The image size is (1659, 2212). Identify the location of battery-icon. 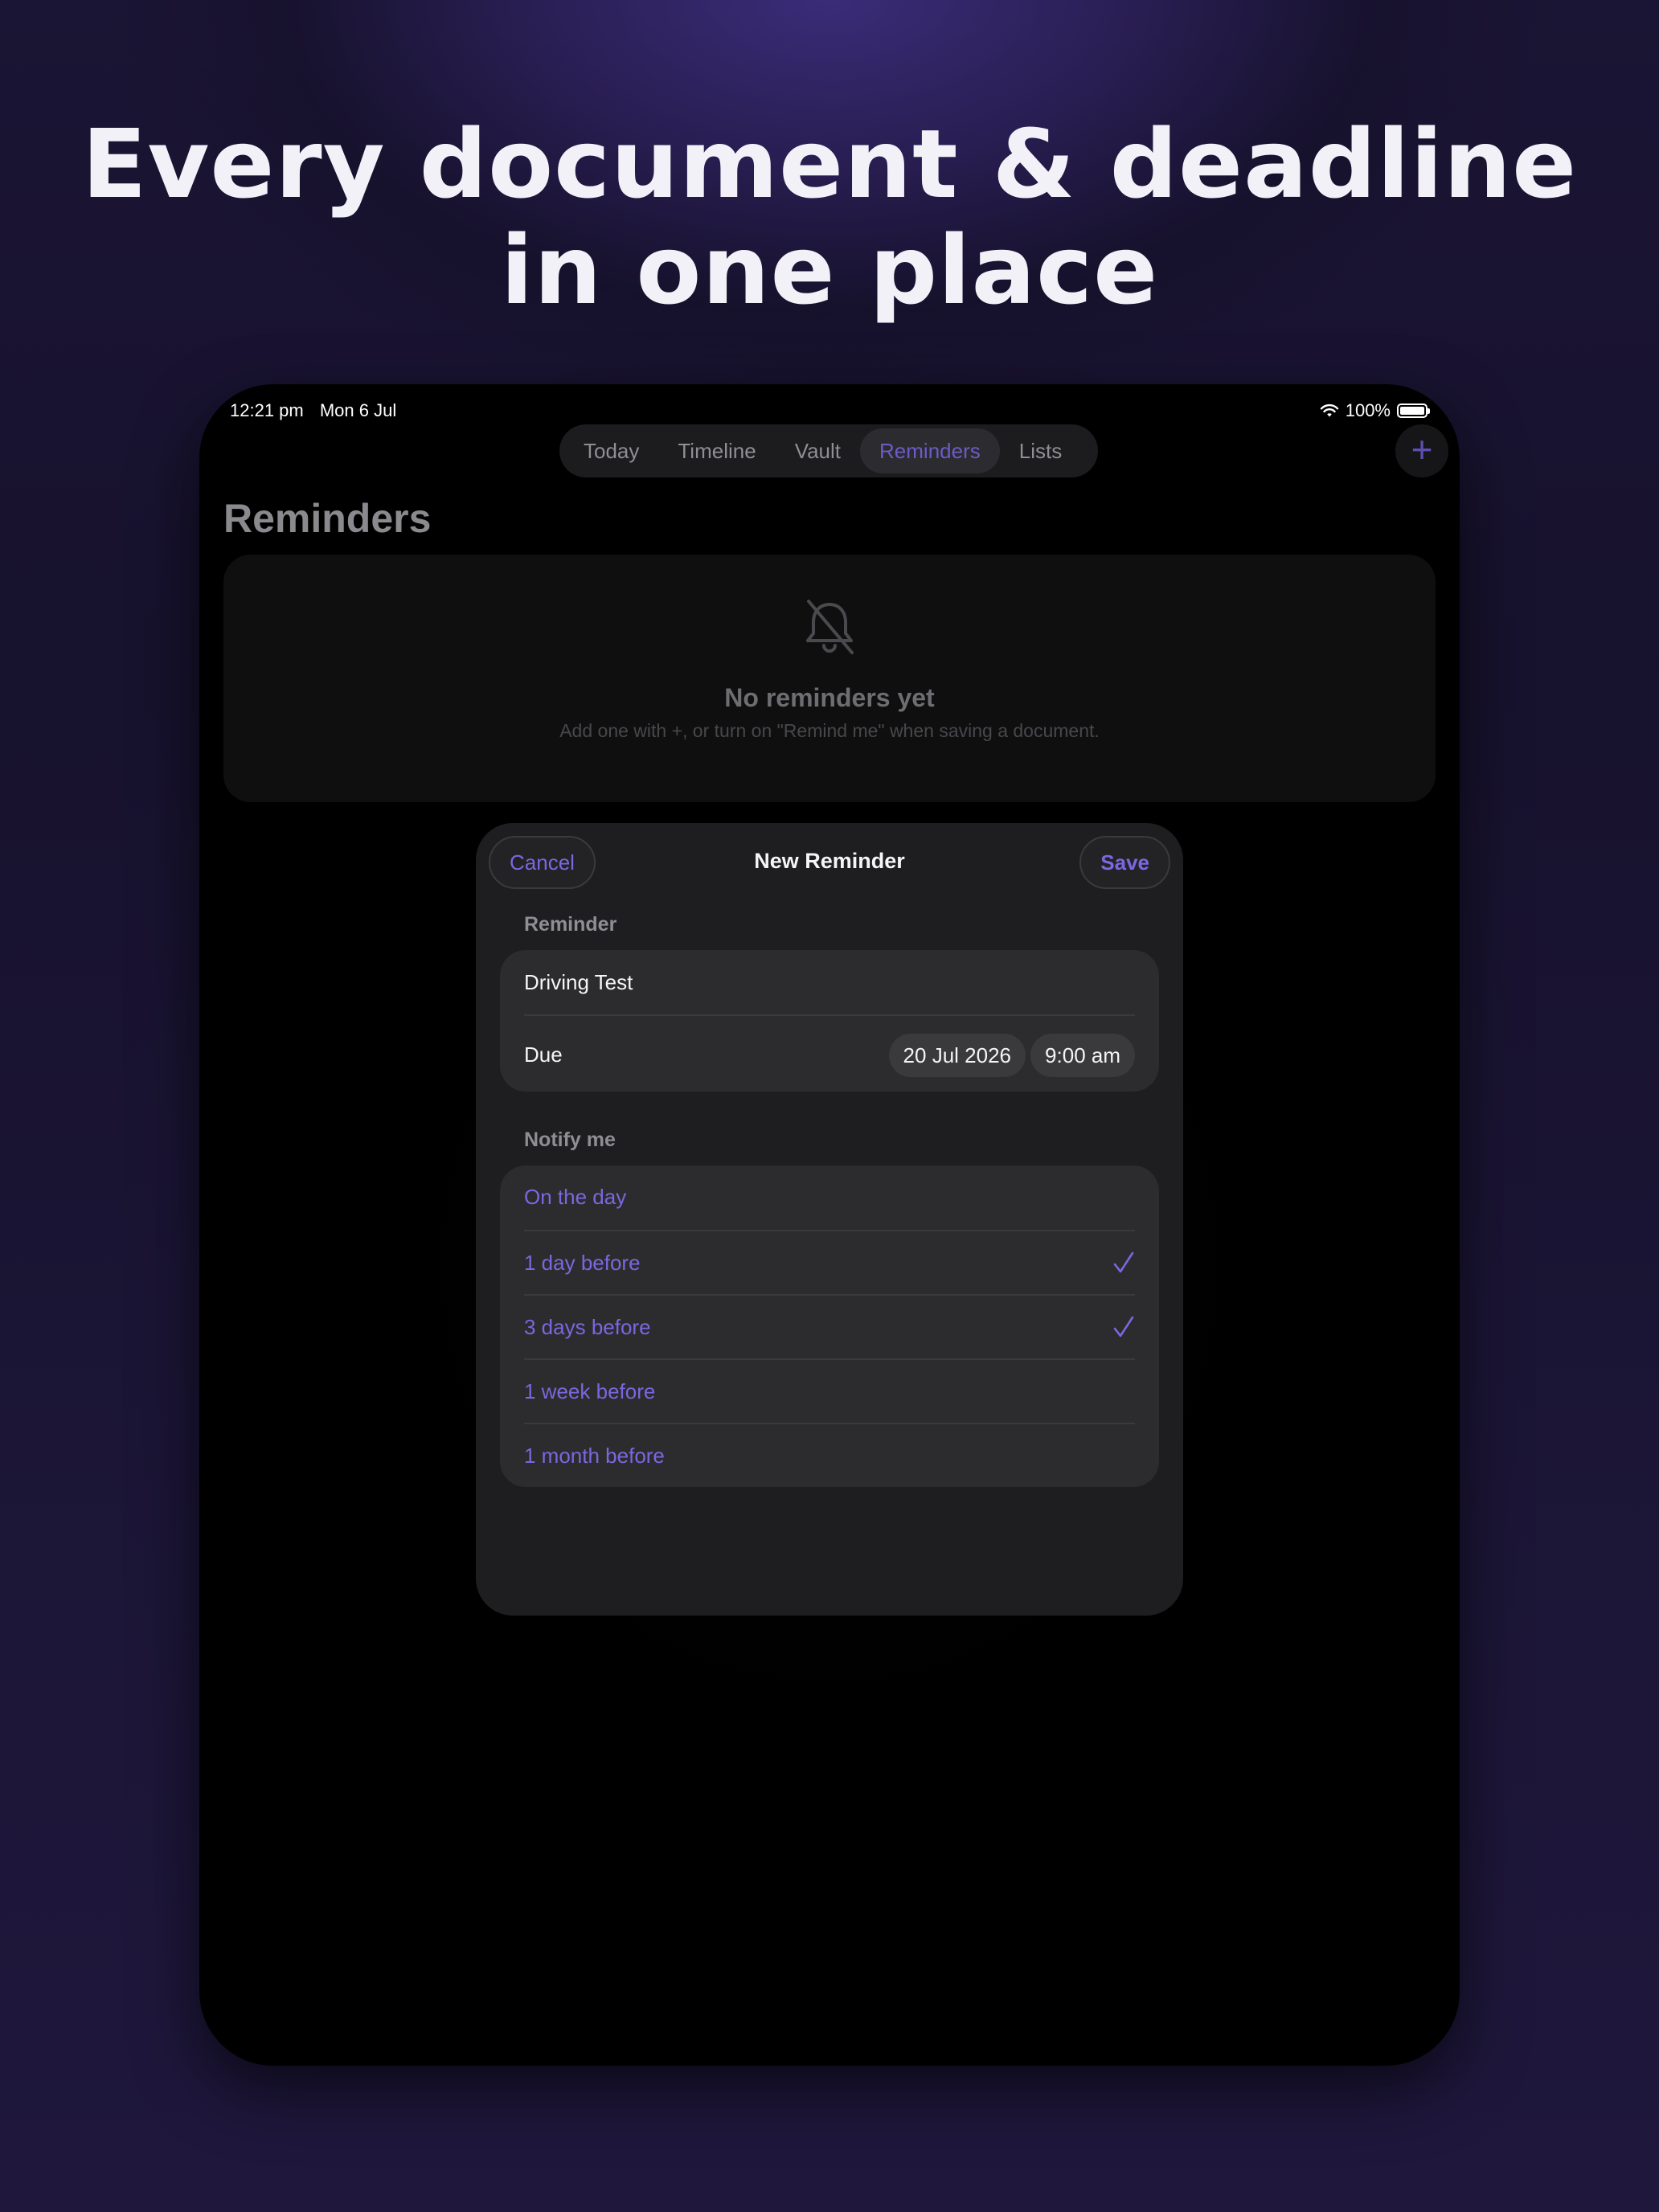
(1413, 410).